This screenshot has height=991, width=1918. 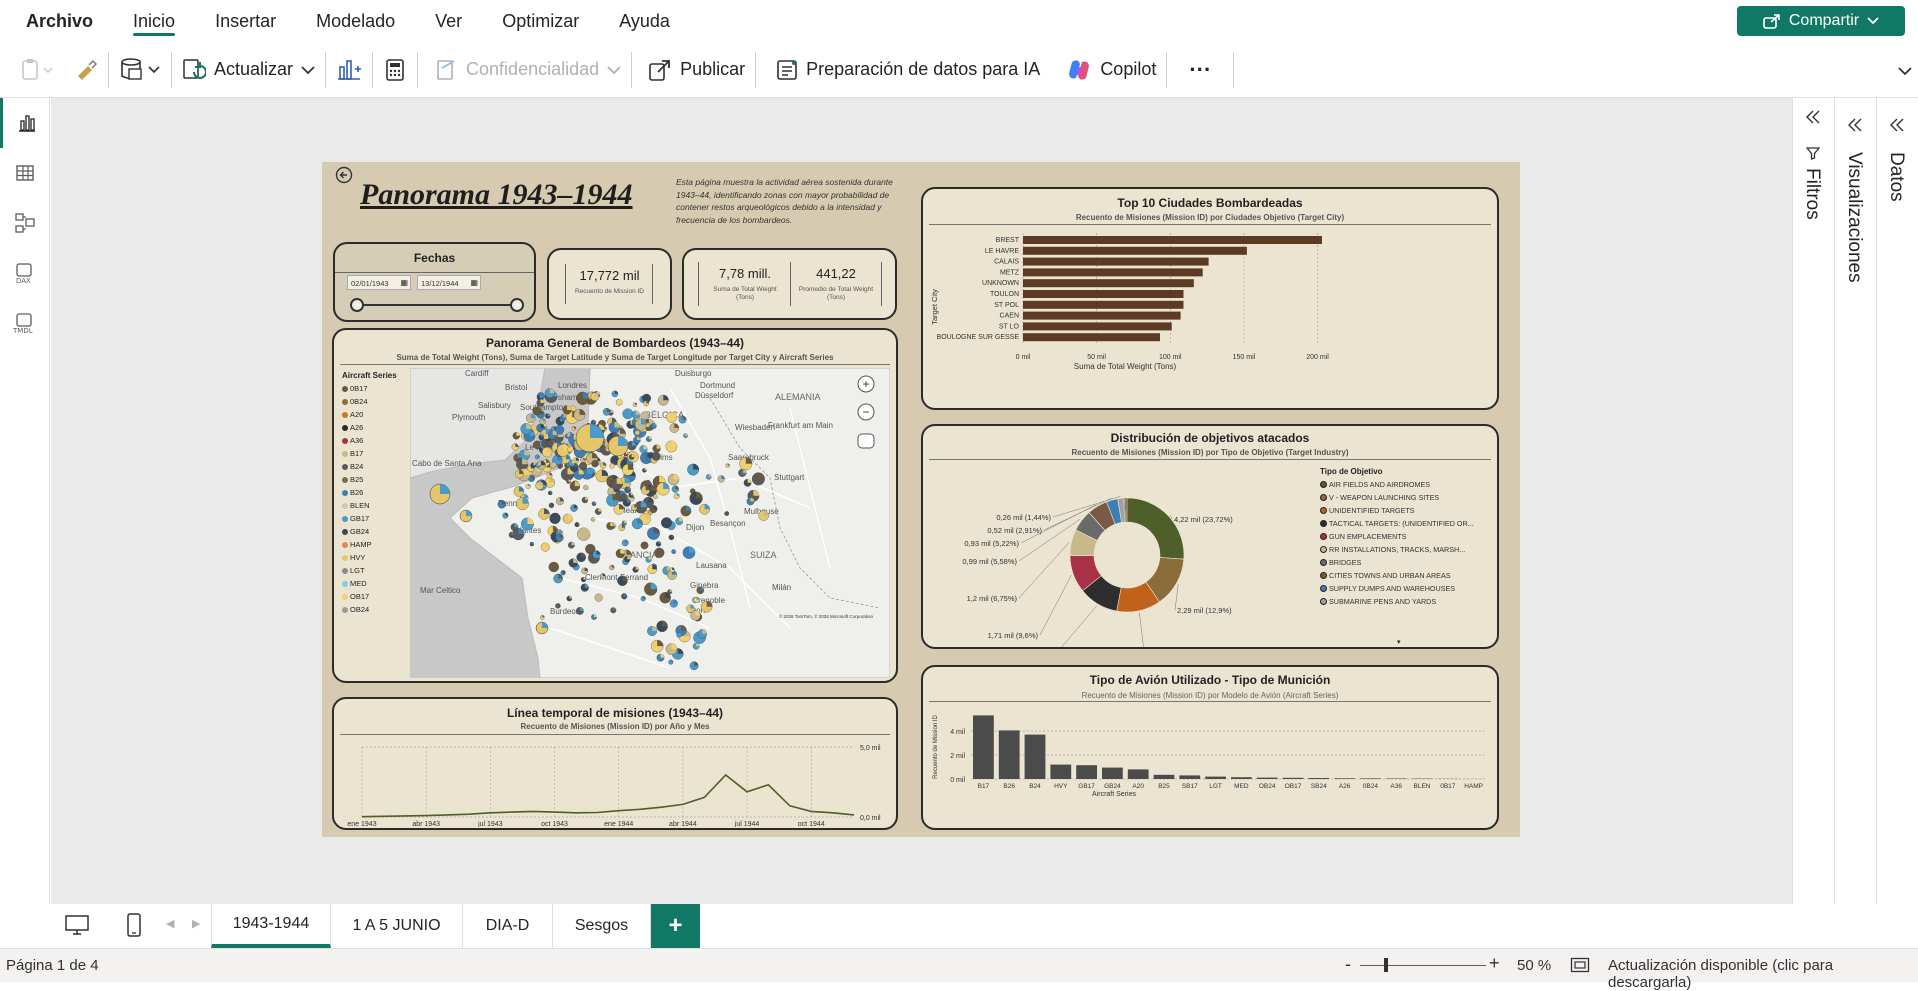 I want to click on mobile-layout-icon, so click(x=134, y=925).